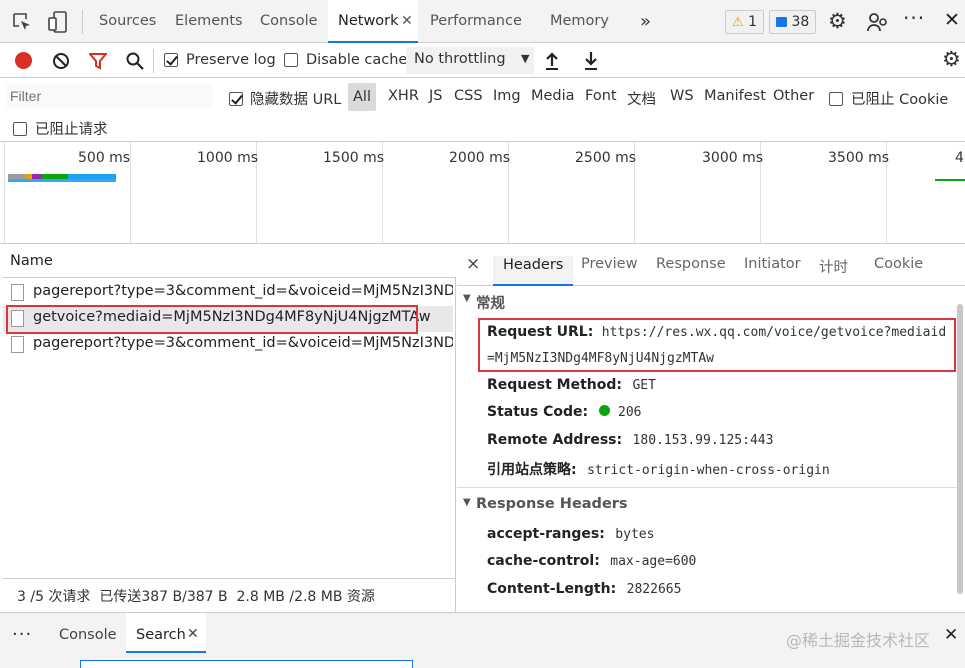 The width and height of the screenshot is (965, 668). I want to click on timeline-gridline, so click(4, 192).